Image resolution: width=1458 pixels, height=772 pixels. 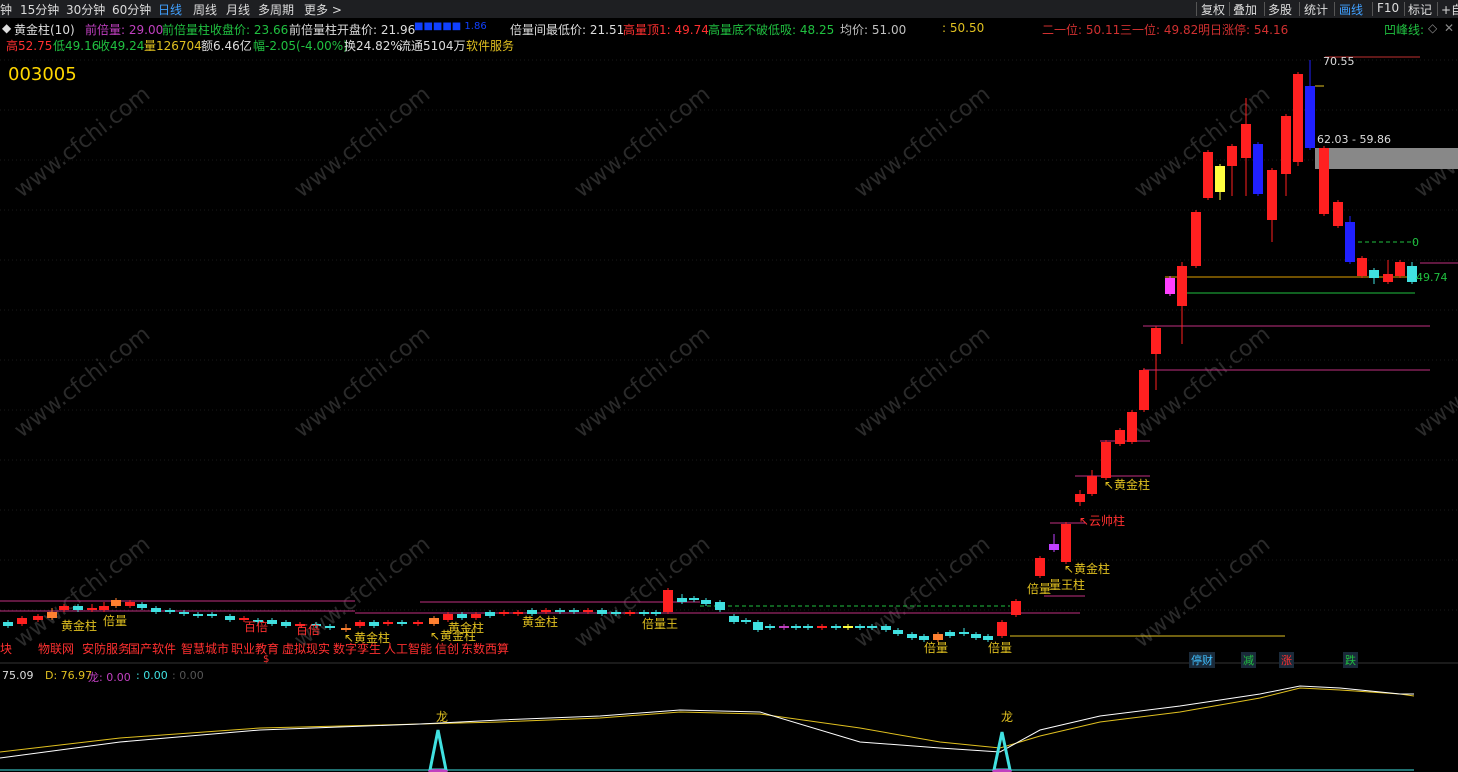 What do you see at coordinates (1087, 569) in the screenshot?
I see `candle-signal-label: ↖黄金柱` at bounding box center [1087, 569].